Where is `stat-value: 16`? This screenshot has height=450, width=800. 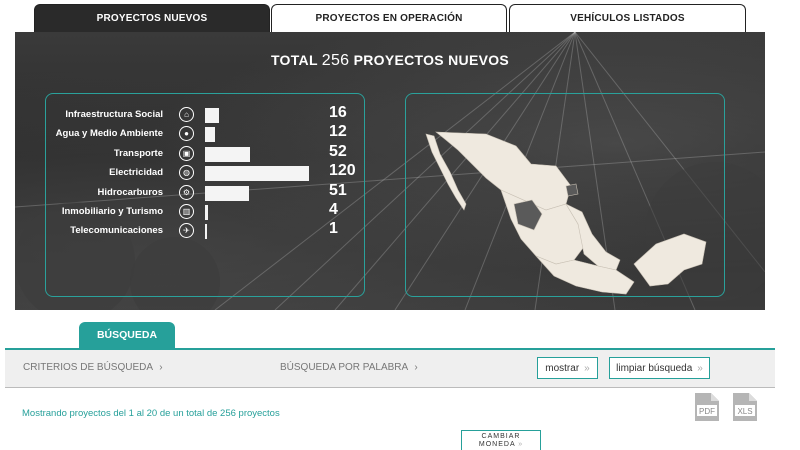
stat-value: 16 is located at coordinates (338, 112).